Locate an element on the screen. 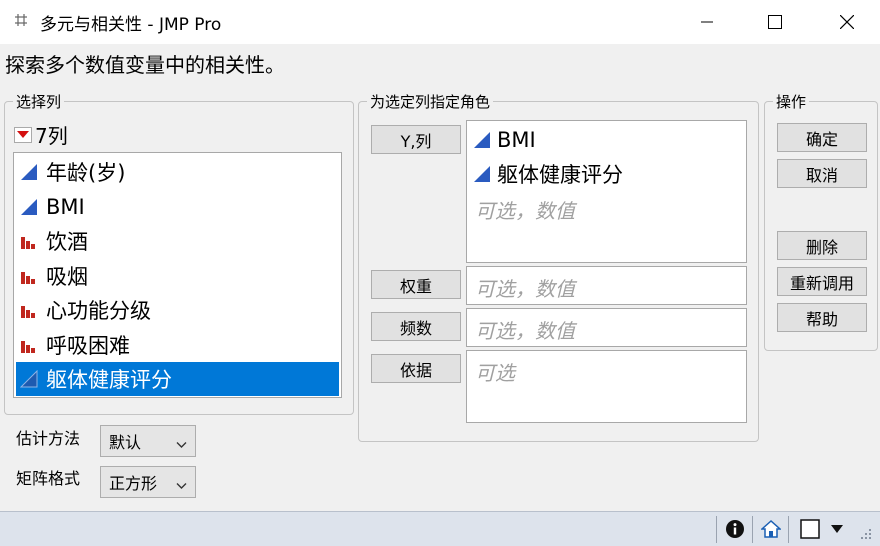 The height and width of the screenshot is (546, 880). window-title: 多元与相关性 - JMP Pro is located at coordinates (131, 25).